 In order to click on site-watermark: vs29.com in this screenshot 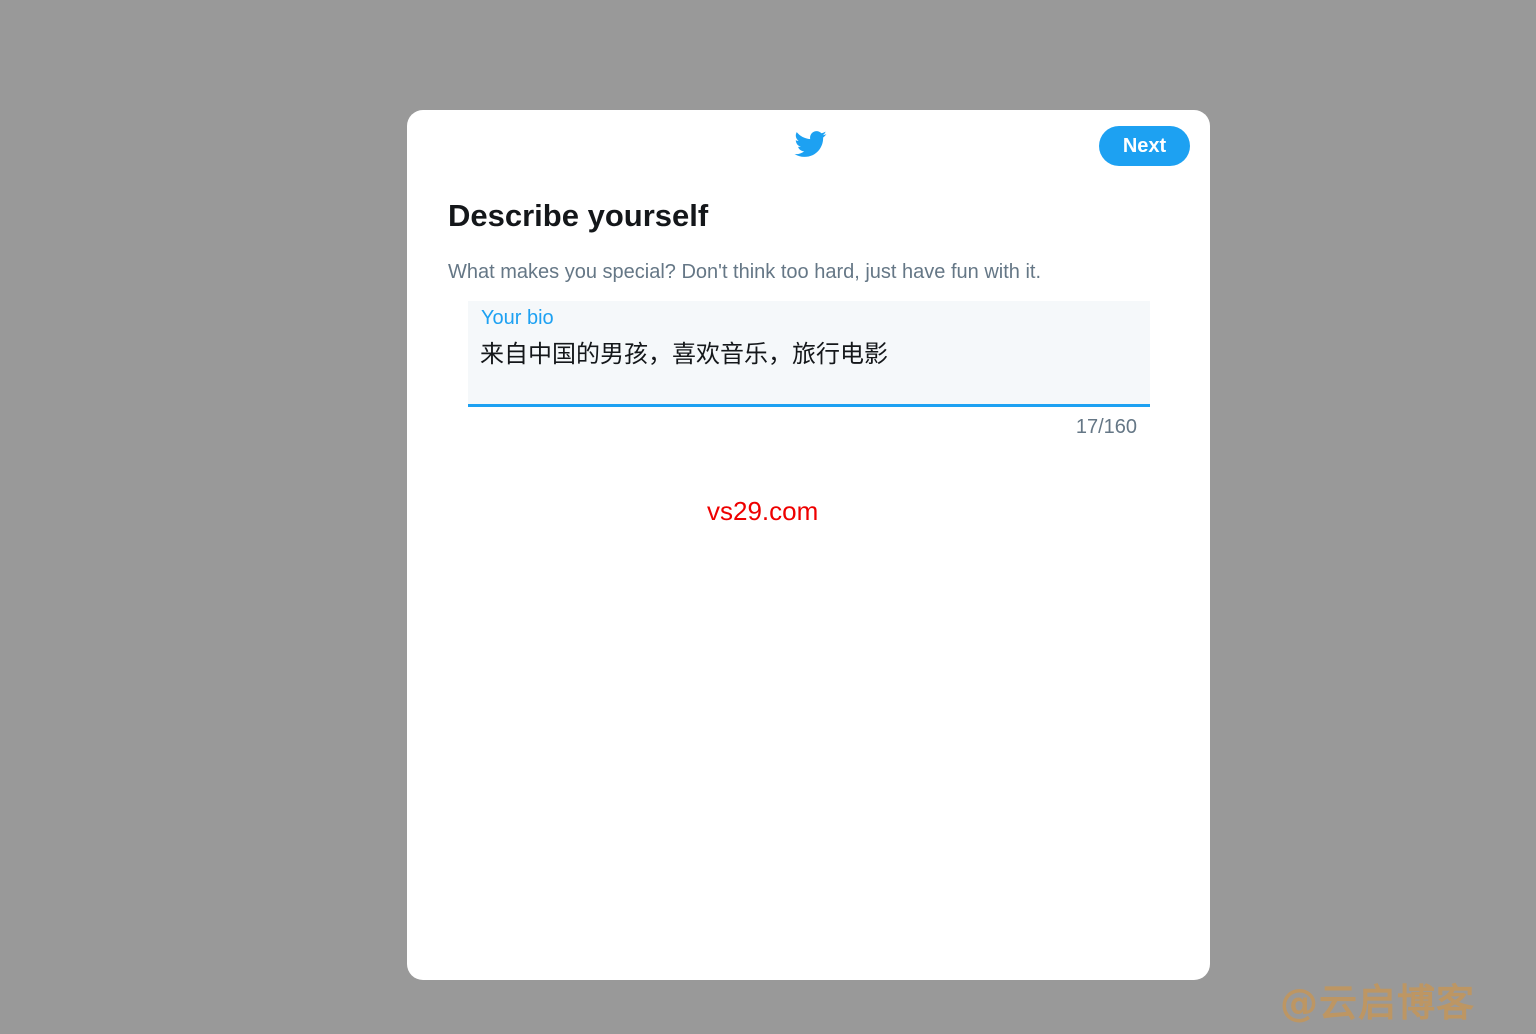, I will do `click(763, 511)`.